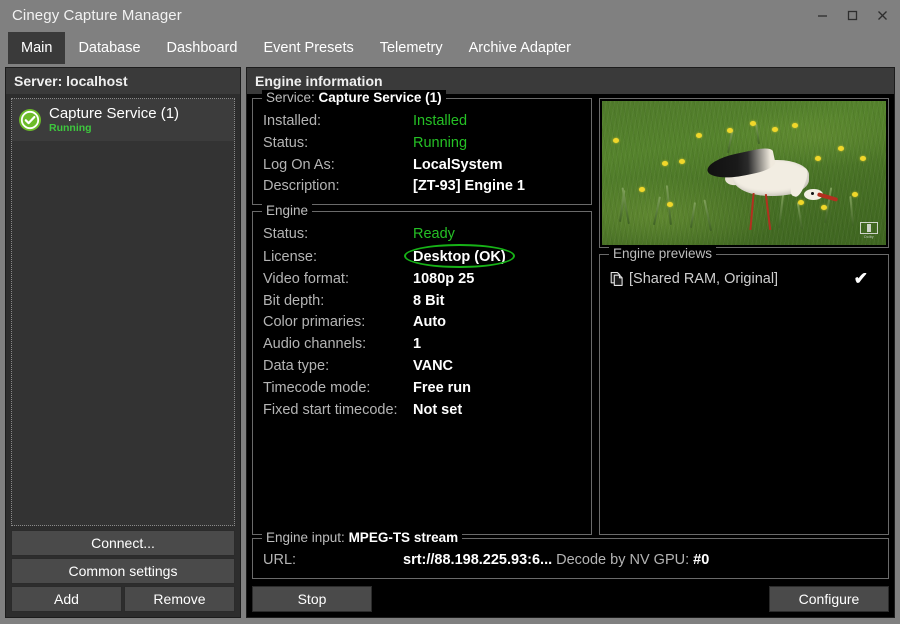 Image resolution: width=900 pixels, height=624 pixels. What do you see at coordinates (882, 15) in the screenshot?
I see `close-icon` at bounding box center [882, 15].